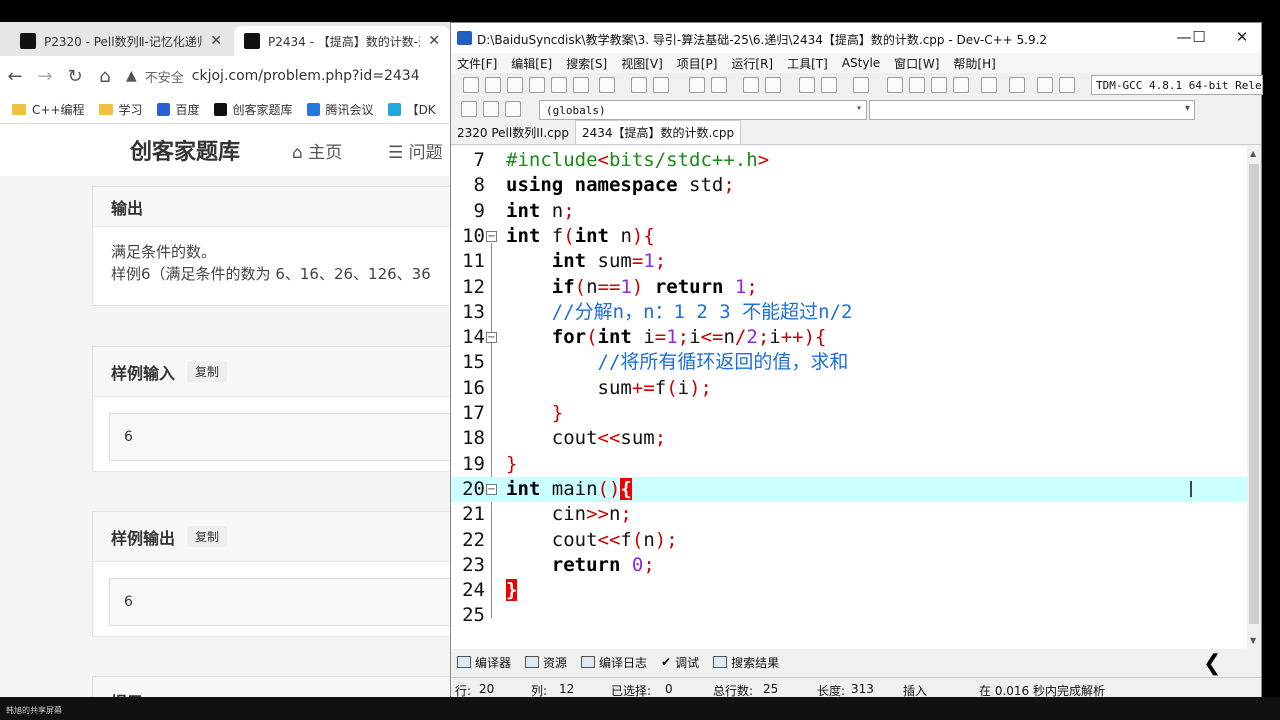 This screenshot has height=720, width=1280. What do you see at coordinates (697, 85) in the screenshot?
I see `find-icon` at bounding box center [697, 85].